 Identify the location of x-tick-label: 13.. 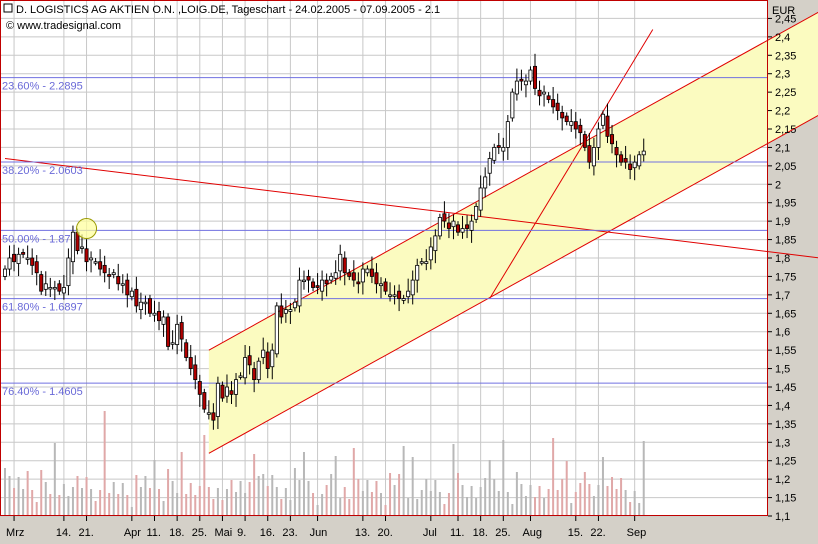
(362, 533).